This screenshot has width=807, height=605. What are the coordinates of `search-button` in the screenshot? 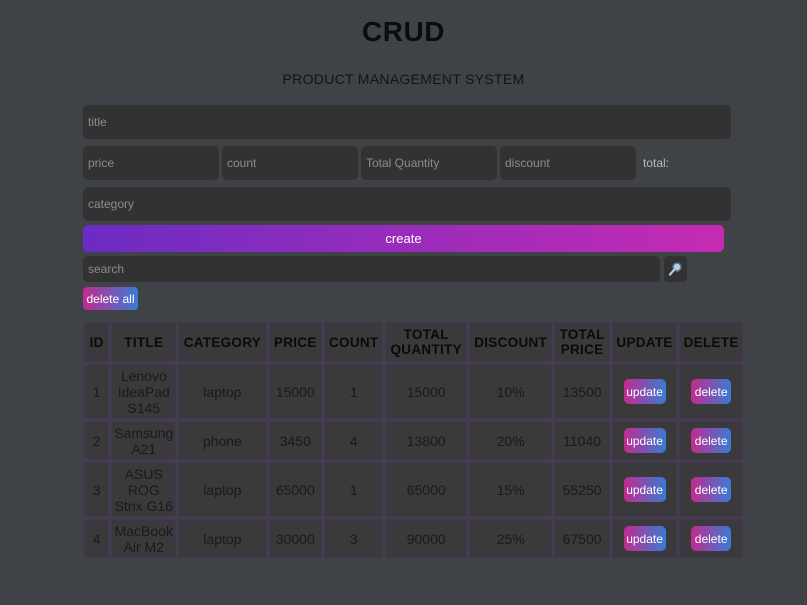 It's located at (675, 269).